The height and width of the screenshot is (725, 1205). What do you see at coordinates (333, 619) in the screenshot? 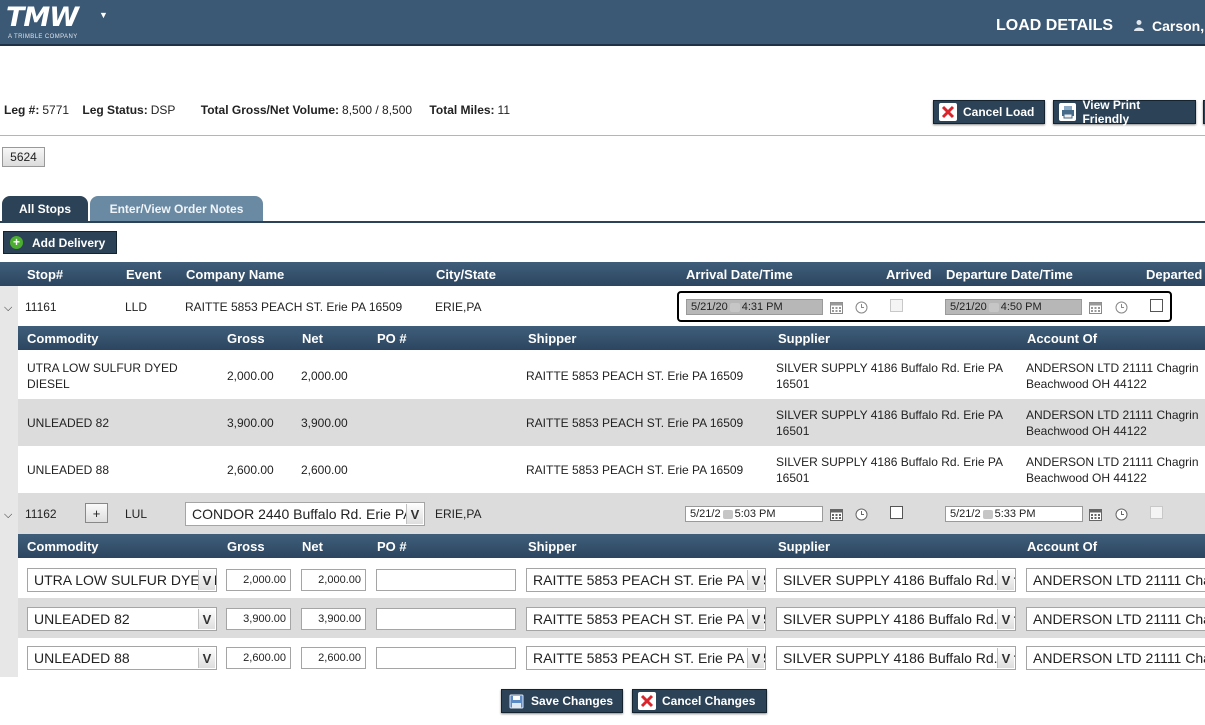
I see `net-input: 3,900.00` at bounding box center [333, 619].